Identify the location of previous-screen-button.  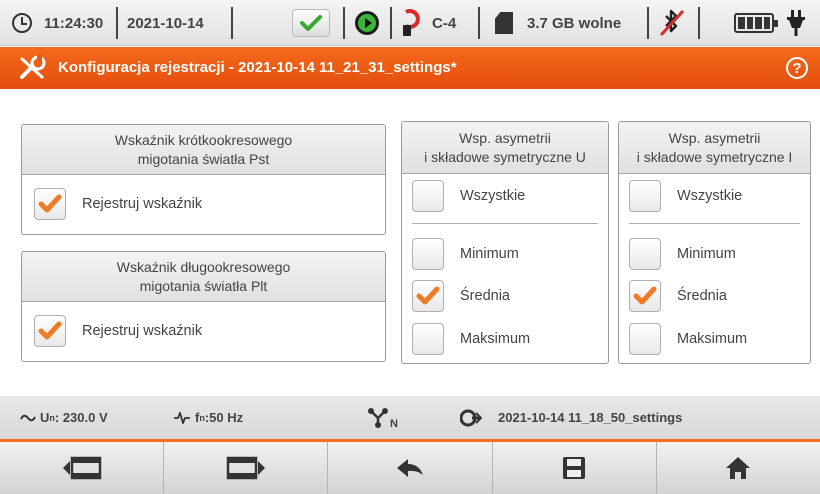
(82, 468).